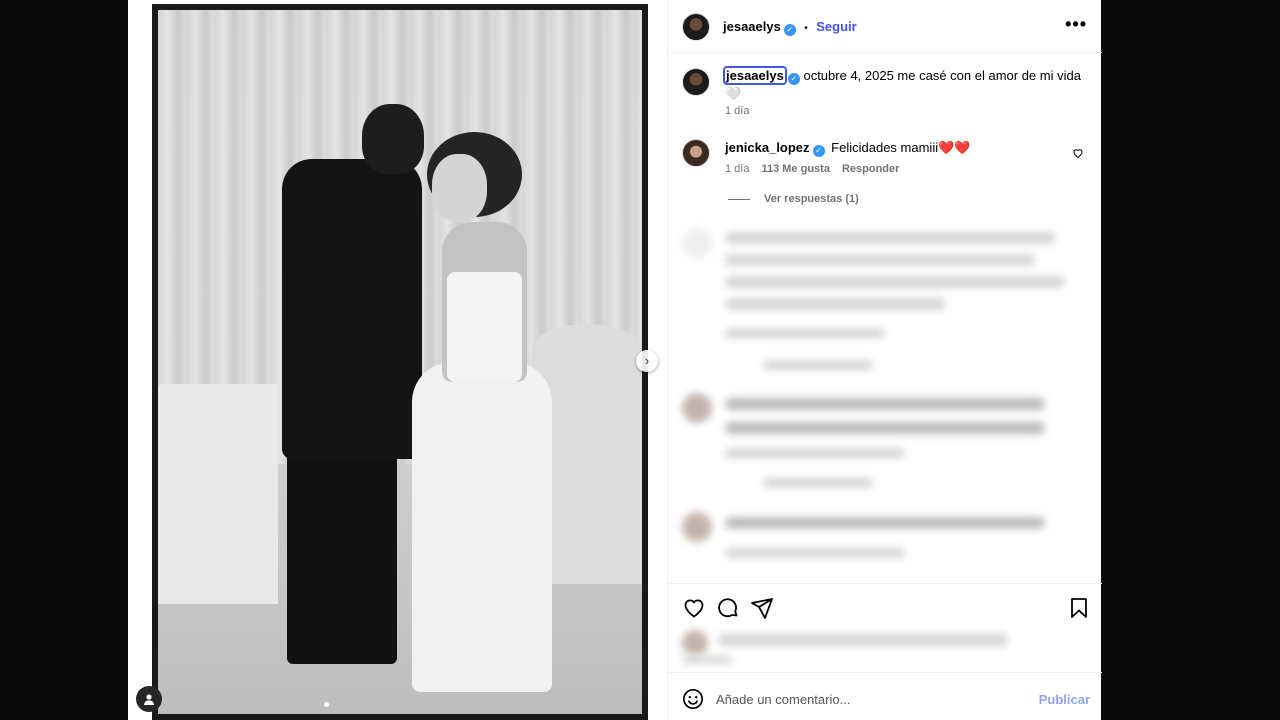 Image resolution: width=1280 pixels, height=720 pixels. I want to click on more-icon: •••, so click(1076, 24).